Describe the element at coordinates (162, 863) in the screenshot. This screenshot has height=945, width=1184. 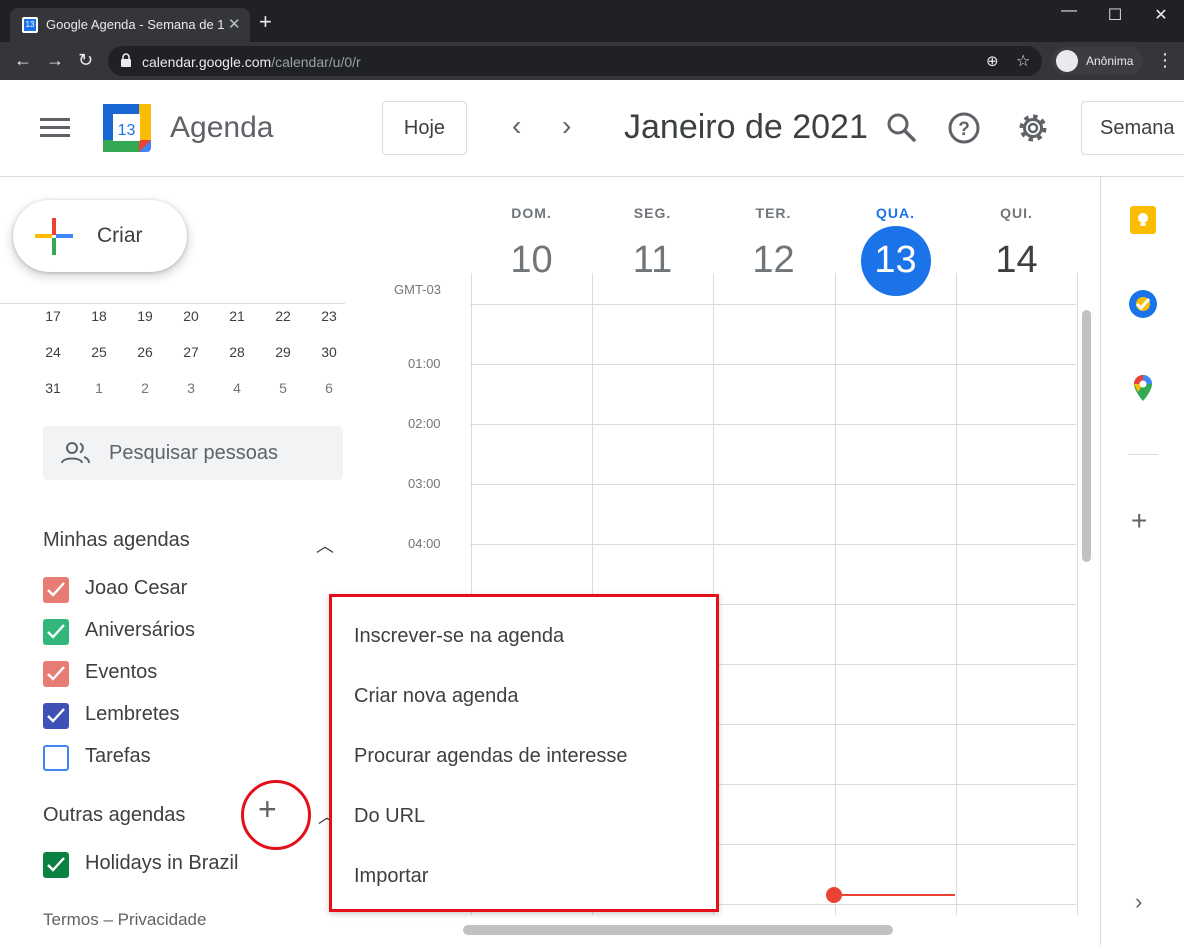
I see `calendar-name: Holidays in Brazil` at that location.